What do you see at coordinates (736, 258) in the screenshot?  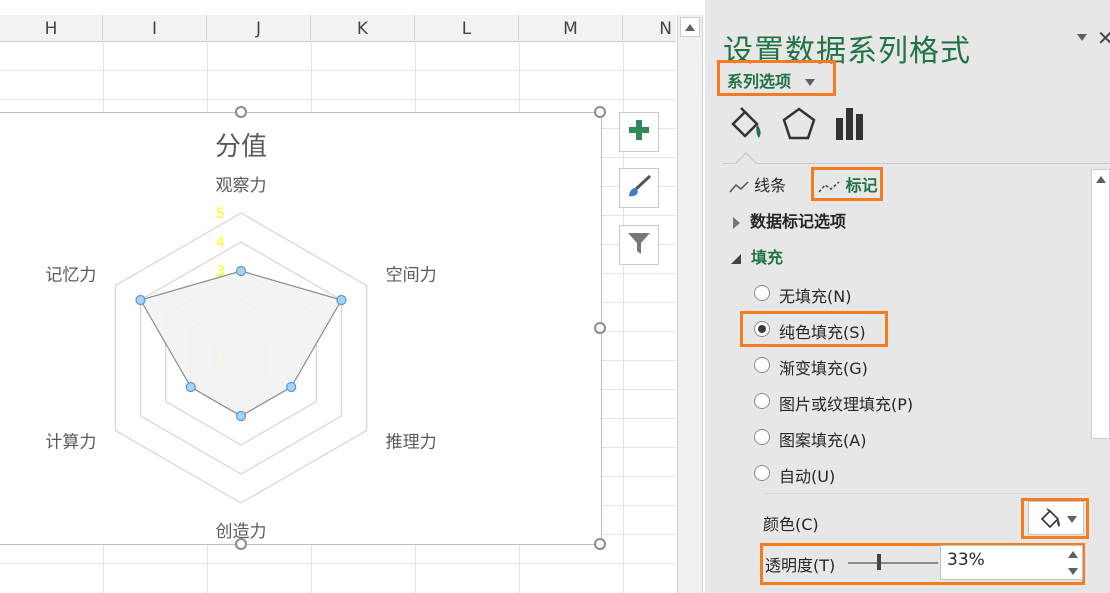 I see `chevron-expanded-icon` at bounding box center [736, 258].